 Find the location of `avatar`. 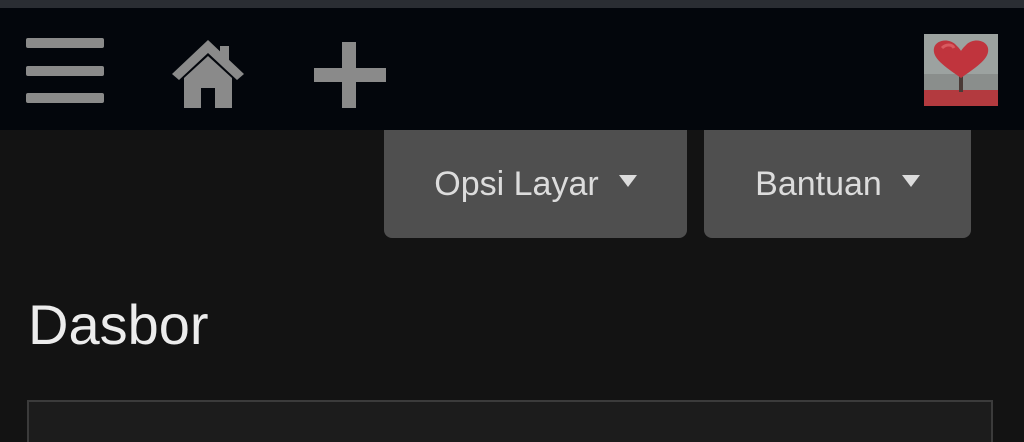

avatar is located at coordinates (961, 70).